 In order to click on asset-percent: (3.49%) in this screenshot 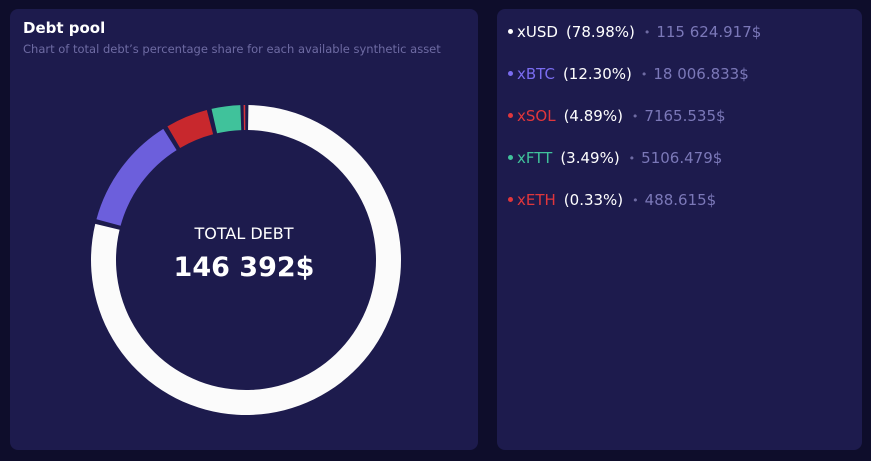, I will do `click(590, 158)`.